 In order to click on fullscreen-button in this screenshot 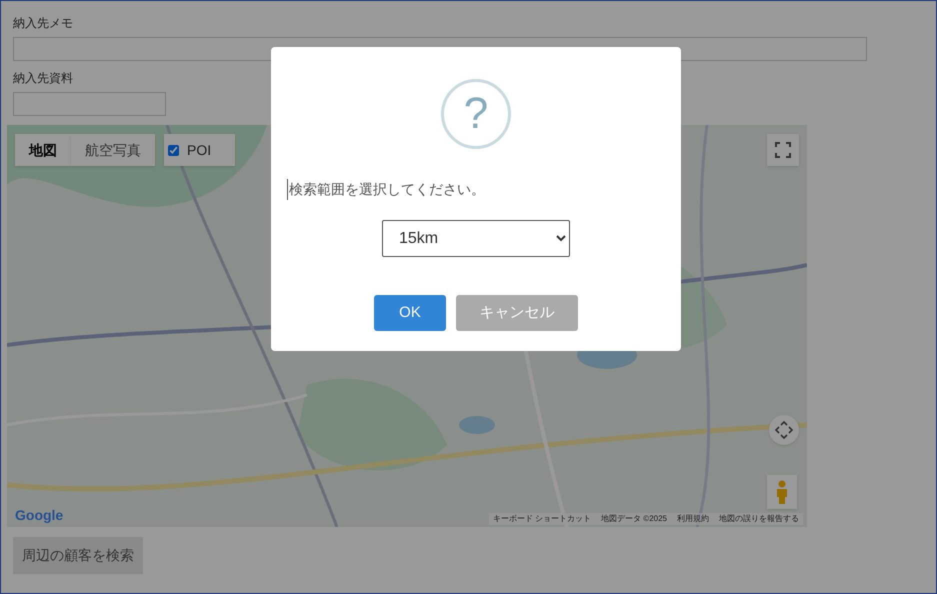, I will do `click(783, 150)`.